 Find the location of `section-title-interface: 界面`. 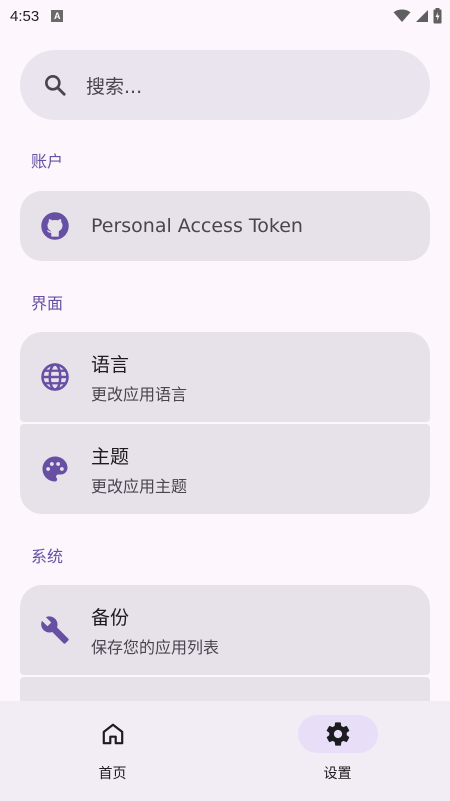

section-title-interface: 界面 is located at coordinates (47, 303).